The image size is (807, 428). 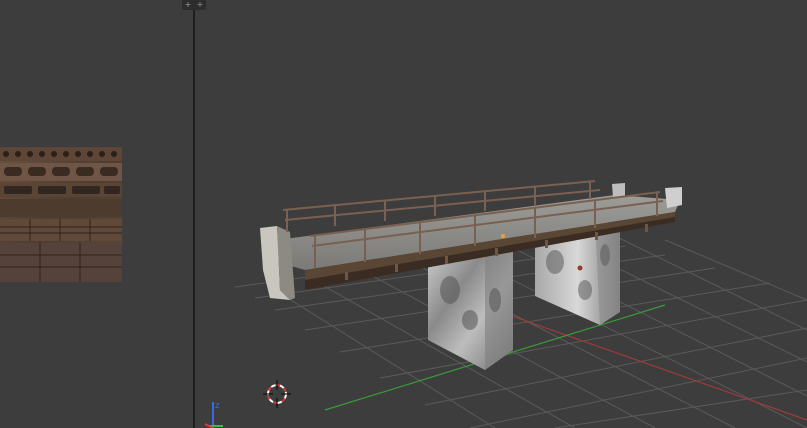 What do you see at coordinates (650, 365) in the screenshot?
I see `x-axis-line` at bounding box center [650, 365].